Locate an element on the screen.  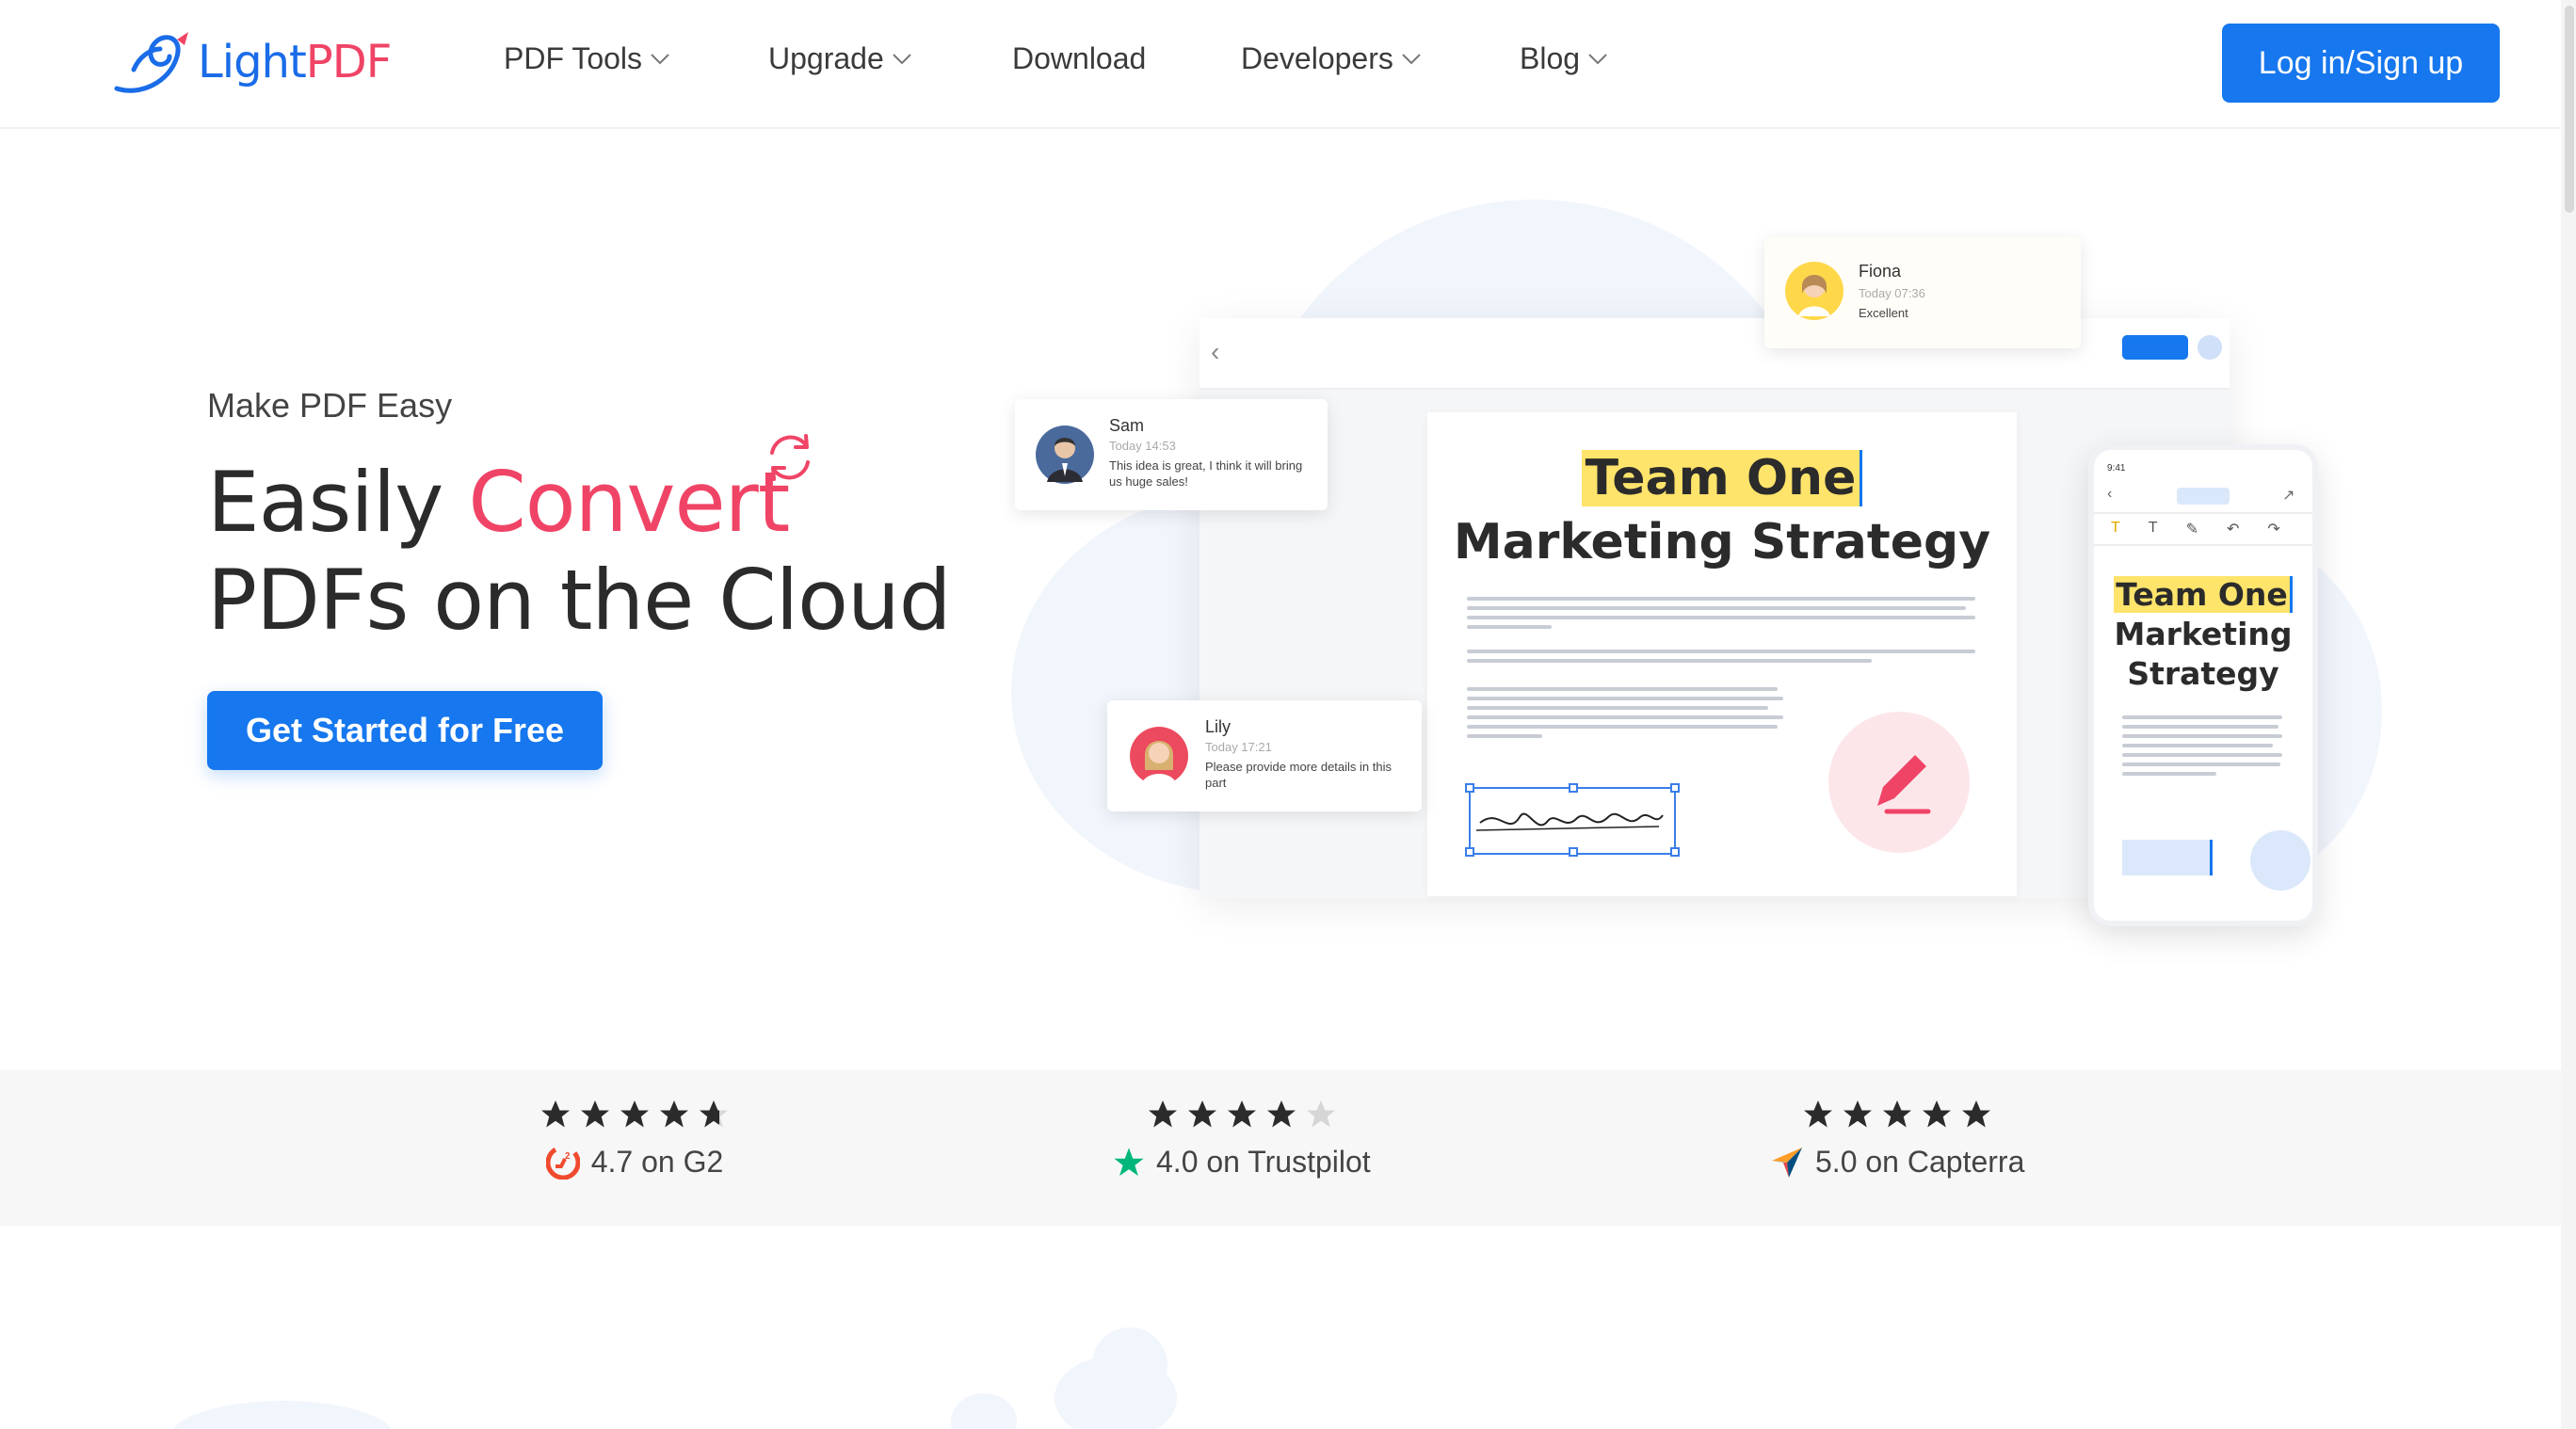
lightpdf-logo: LightPDF is located at coordinates (251, 62).